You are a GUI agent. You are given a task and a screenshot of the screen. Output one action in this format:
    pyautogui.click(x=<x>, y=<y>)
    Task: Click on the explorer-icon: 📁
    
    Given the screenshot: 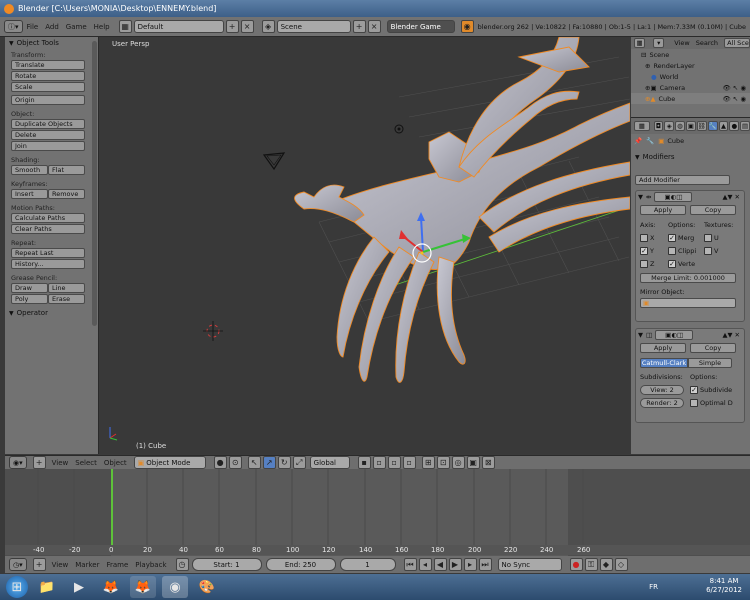 What is the action you would take?
    pyautogui.click(x=47, y=587)
    